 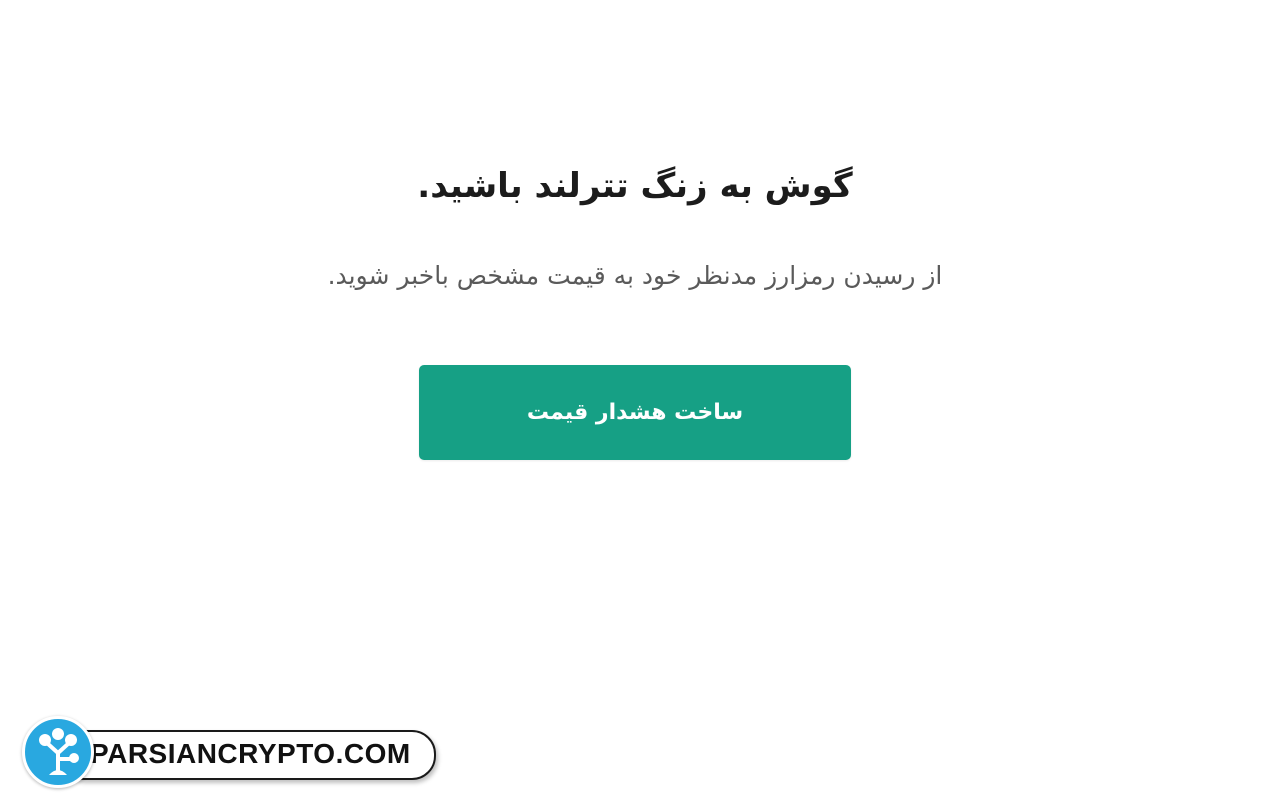 What do you see at coordinates (635, 186) in the screenshot?
I see `promo-headline: گوش به زنگ تترلند باشید.` at bounding box center [635, 186].